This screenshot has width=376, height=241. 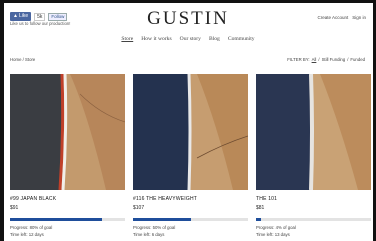 I want to click on progress-text: Progress: 80% of goal, so click(x=31, y=227).